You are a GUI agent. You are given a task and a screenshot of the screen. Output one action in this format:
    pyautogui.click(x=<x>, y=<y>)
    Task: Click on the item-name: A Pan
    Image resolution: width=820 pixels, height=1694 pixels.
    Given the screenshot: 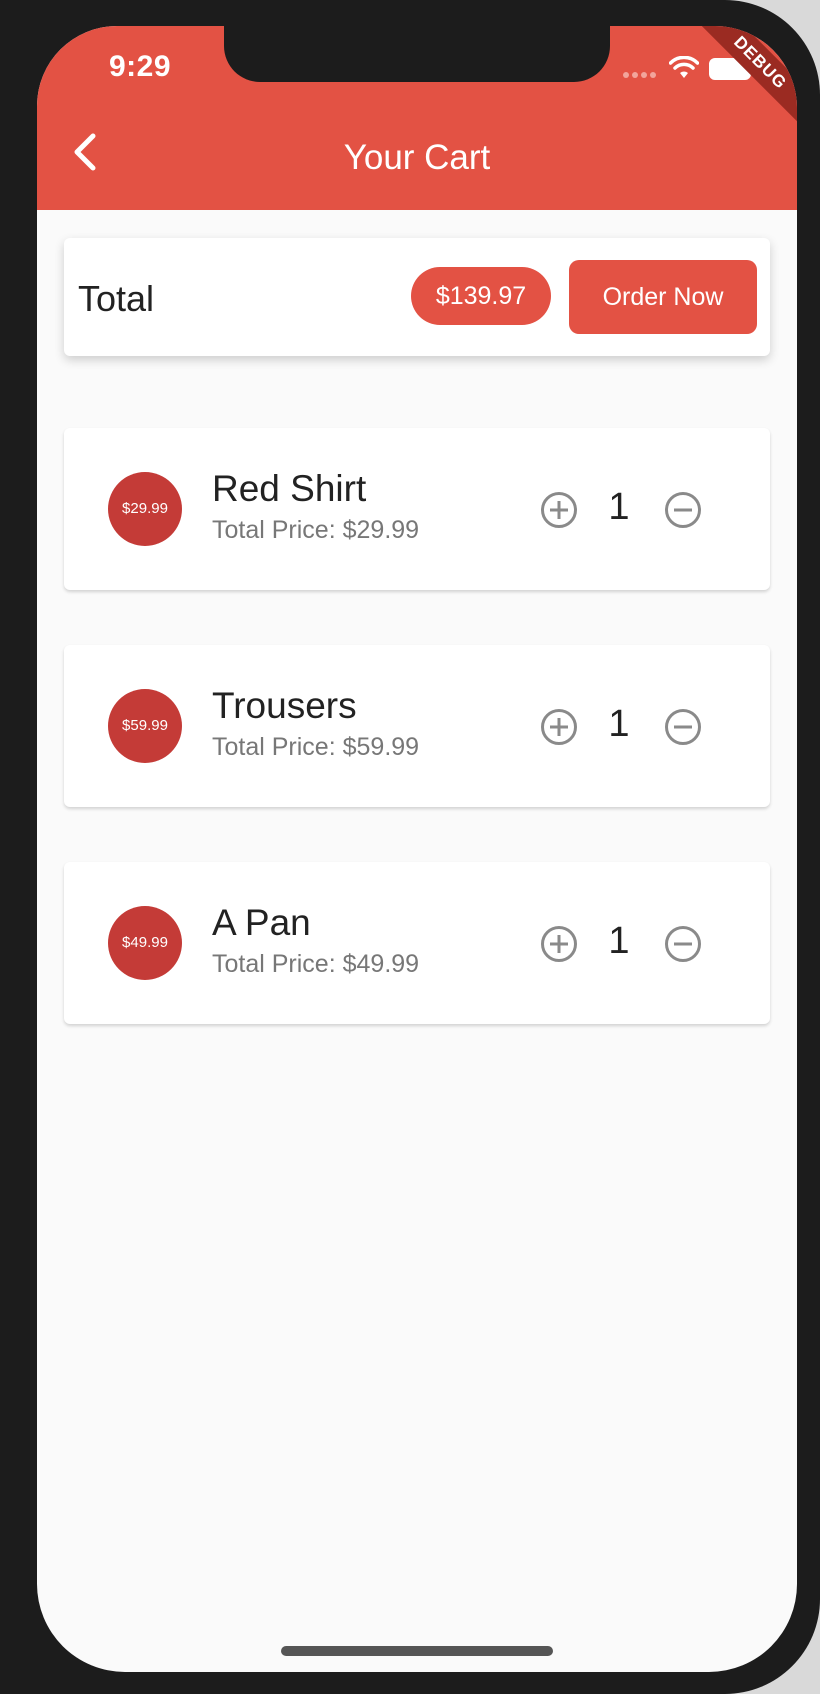 What is the action you would take?
    pyautogui.click(x=261, y=922)
    